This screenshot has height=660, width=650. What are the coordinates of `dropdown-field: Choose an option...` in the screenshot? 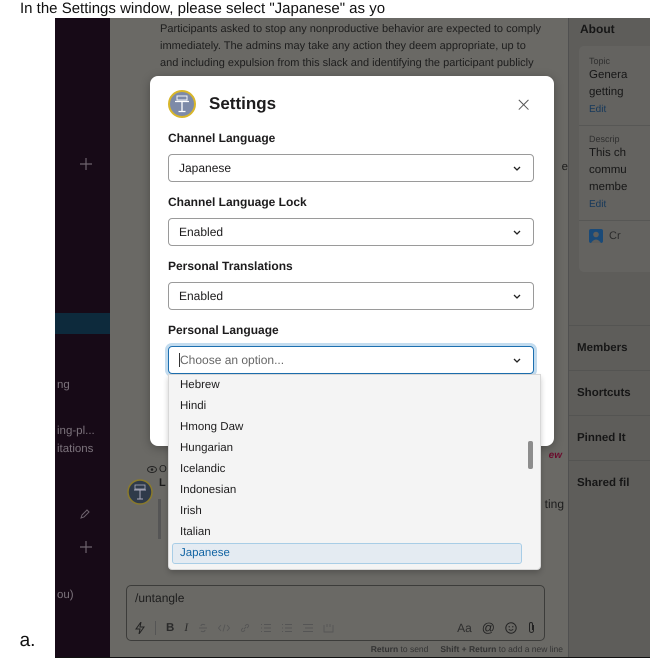 It's located at (351, 360).